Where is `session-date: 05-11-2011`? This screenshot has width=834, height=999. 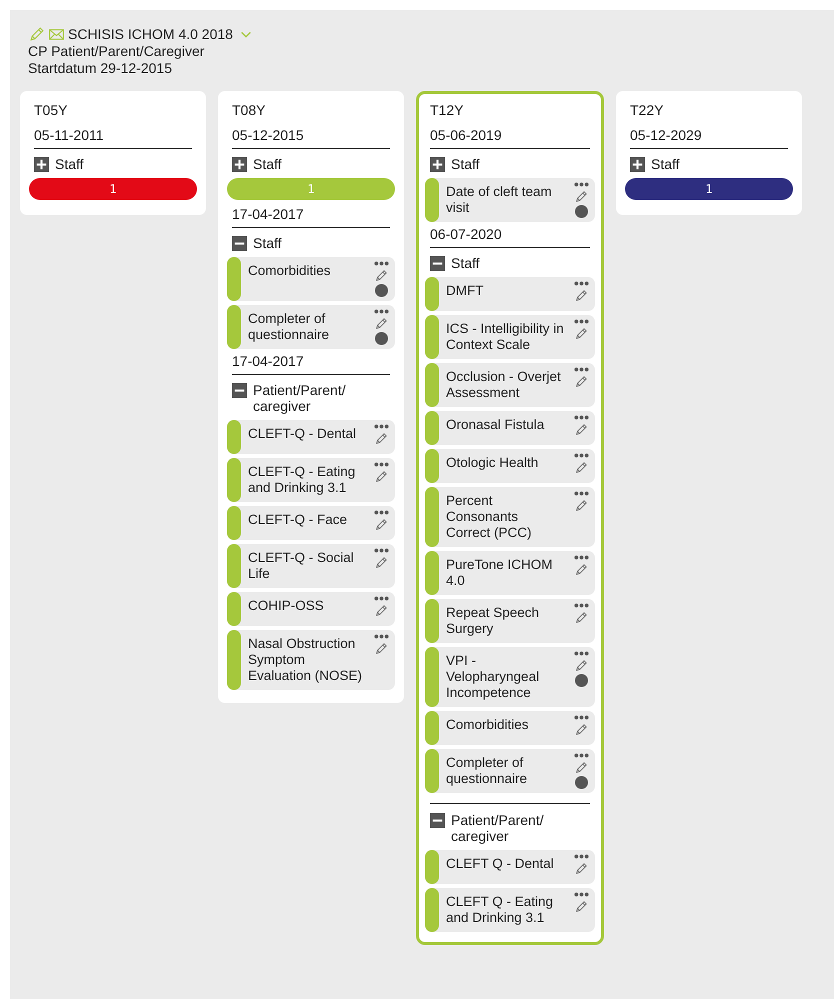
session-date: 05-11-2011 is located at coordinates (113, 138).